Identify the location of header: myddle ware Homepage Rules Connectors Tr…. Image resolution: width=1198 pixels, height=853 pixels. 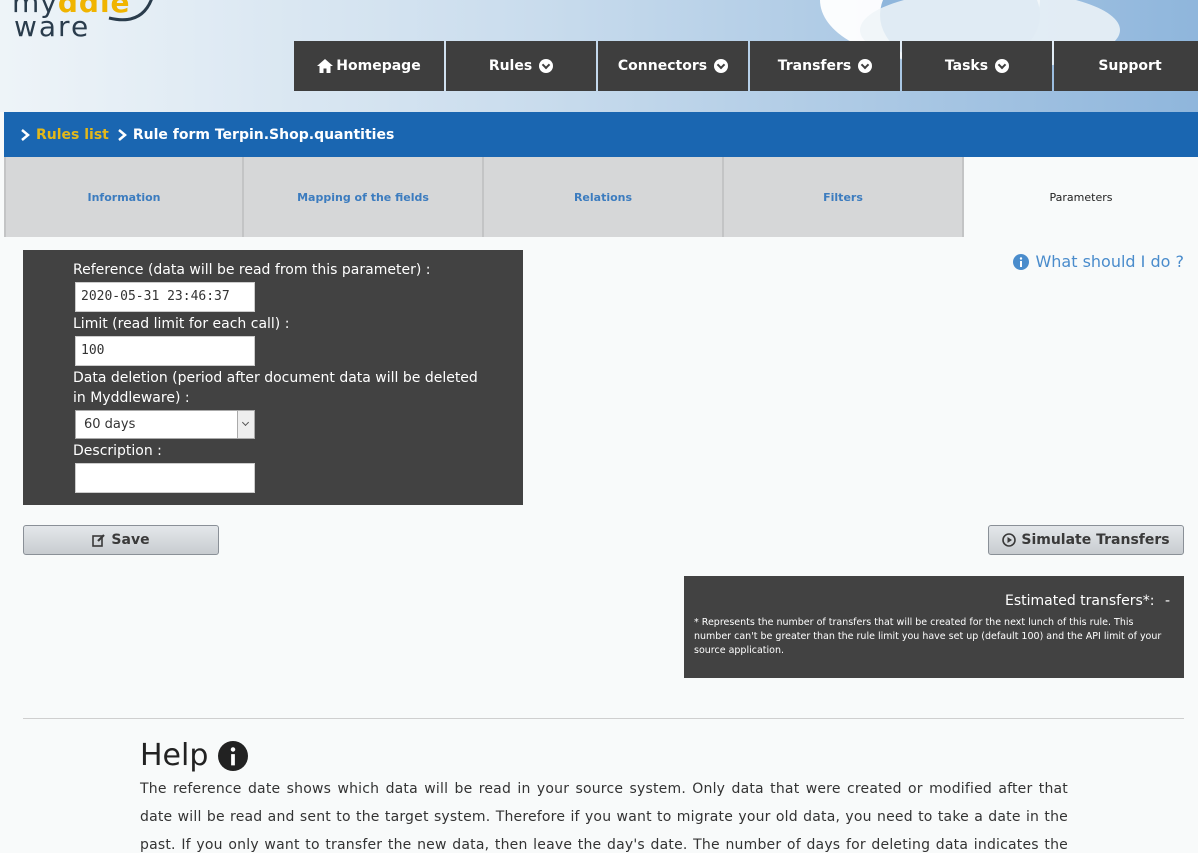
(599, 56).